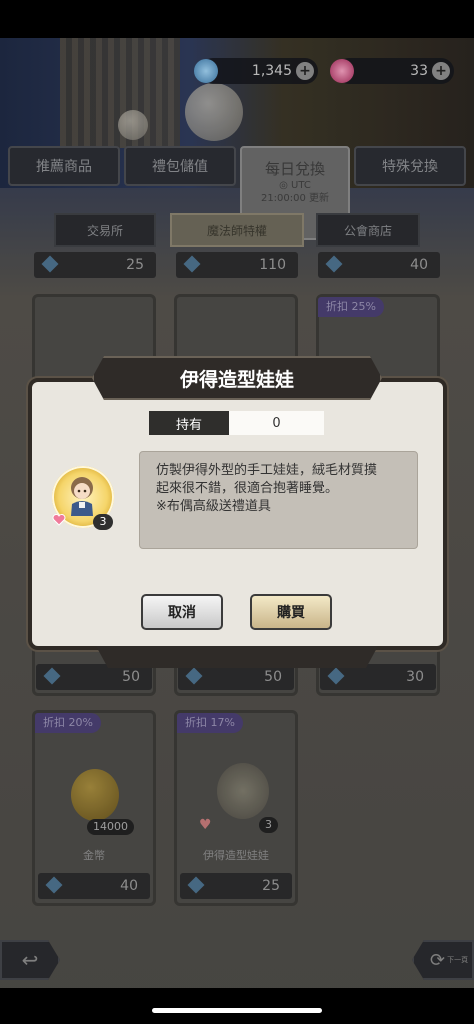 The width and height of the screenshot is (474, 1024). I want to click on buy-button: 購買, so click(291, 612).